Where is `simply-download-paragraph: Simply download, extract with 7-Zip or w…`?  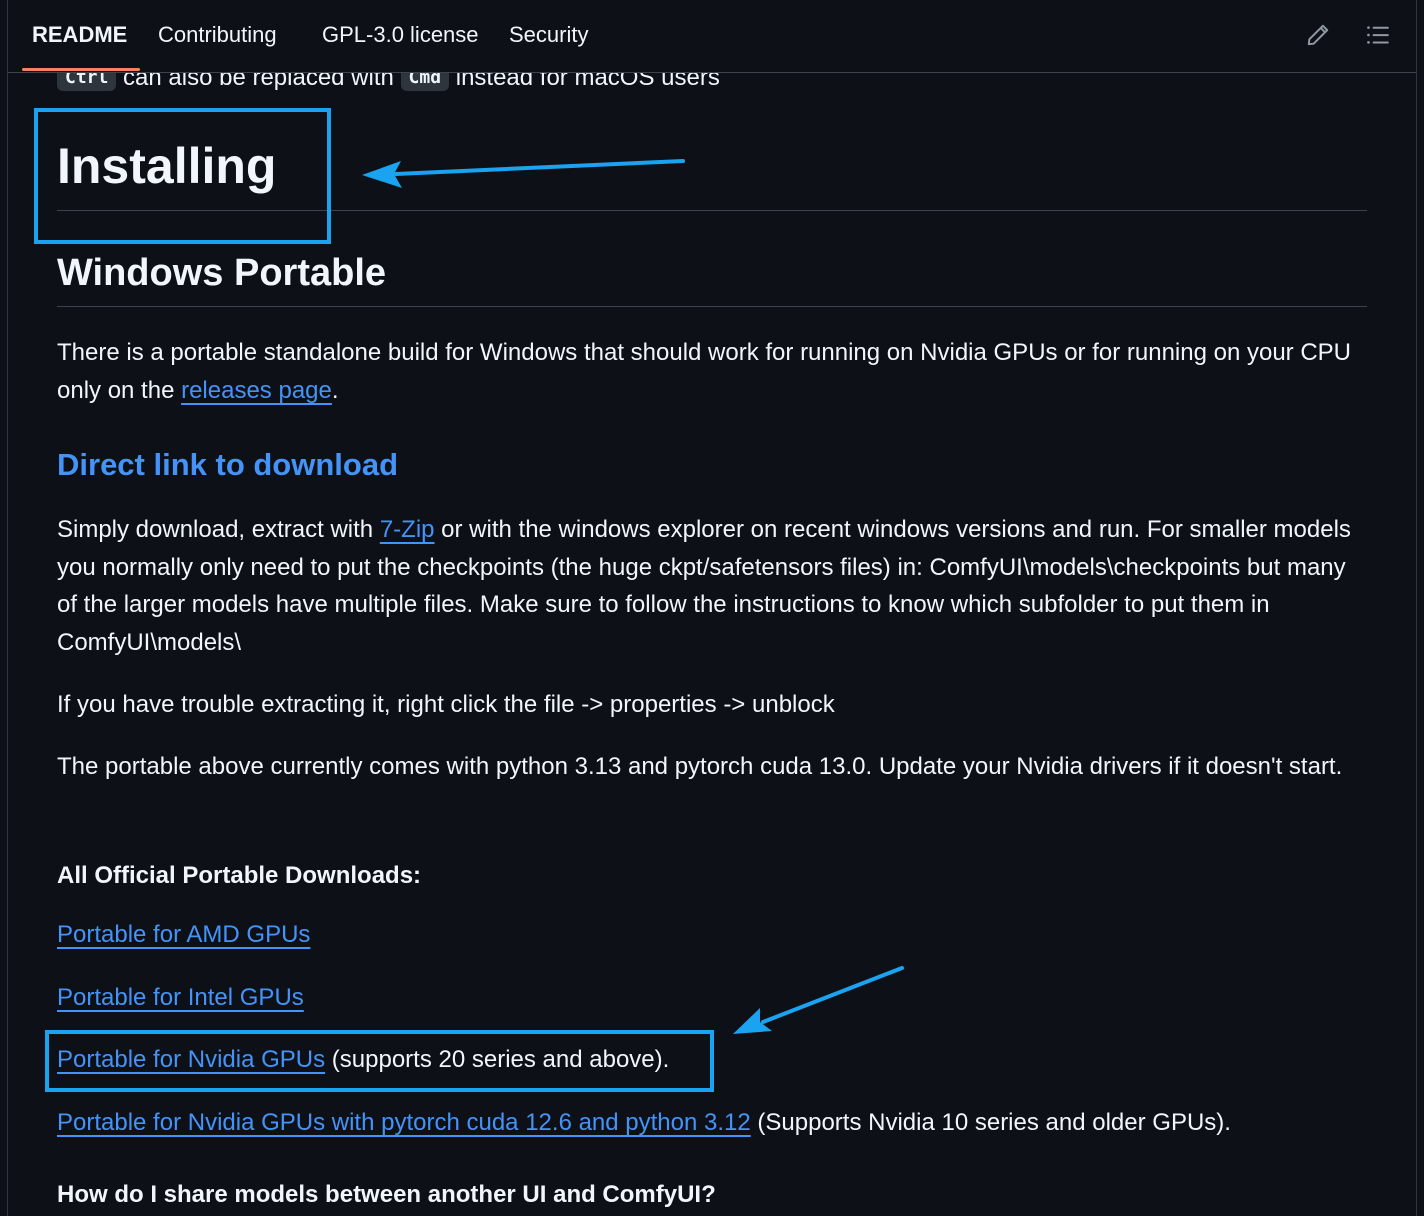
simply-download-paragraph: Simply download, extract with 7-Zip or w… is located at coordinates (712, 586).